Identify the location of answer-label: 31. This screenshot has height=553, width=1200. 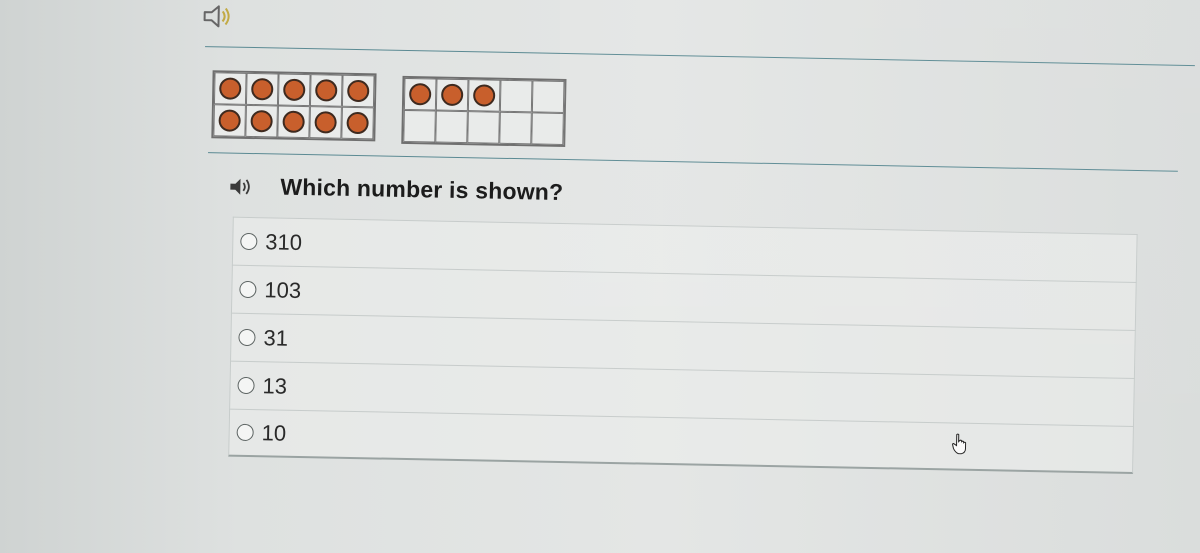
(276, 337).